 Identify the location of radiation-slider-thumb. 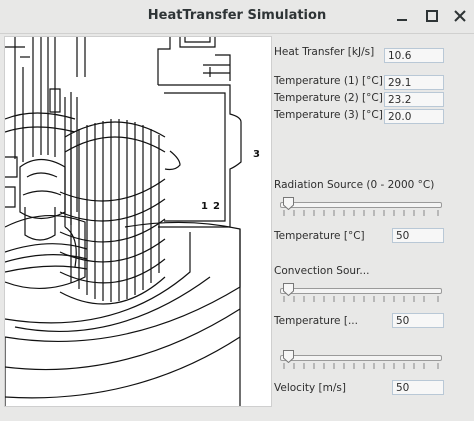
(288, 203).